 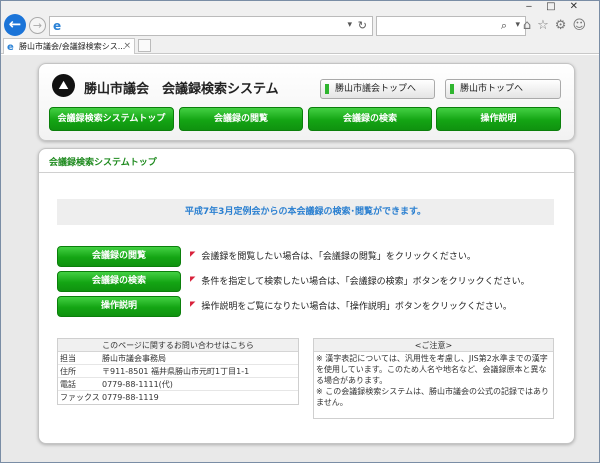 I want to click on council-top-link: 勝山市議会トップへ, so click(x=377, y=89).